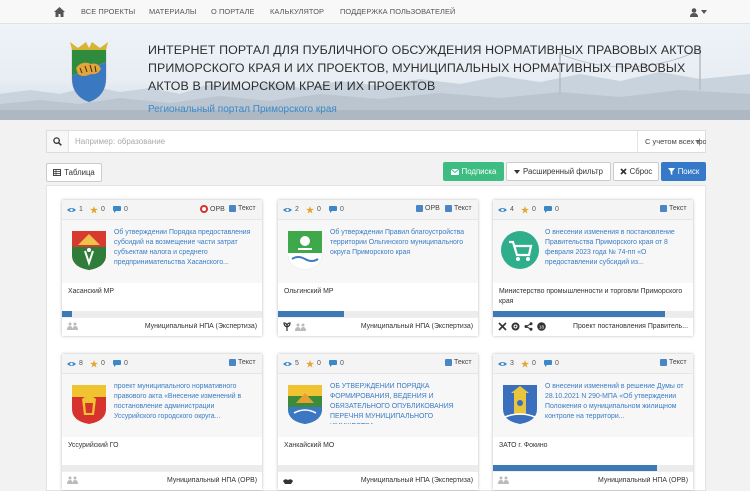  What do you see at coordinates (558, 171) in the screenshot?
I see `advanced-filter-button: Расширенный фильтр` at bounding box center [558, 171].